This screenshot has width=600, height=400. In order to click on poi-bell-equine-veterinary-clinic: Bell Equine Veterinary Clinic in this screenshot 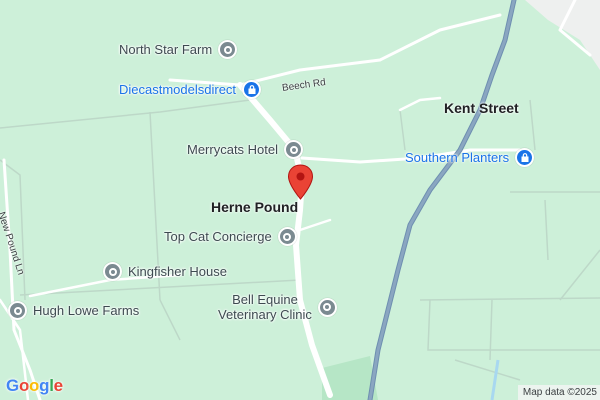, I will do `click(277, 307)`.